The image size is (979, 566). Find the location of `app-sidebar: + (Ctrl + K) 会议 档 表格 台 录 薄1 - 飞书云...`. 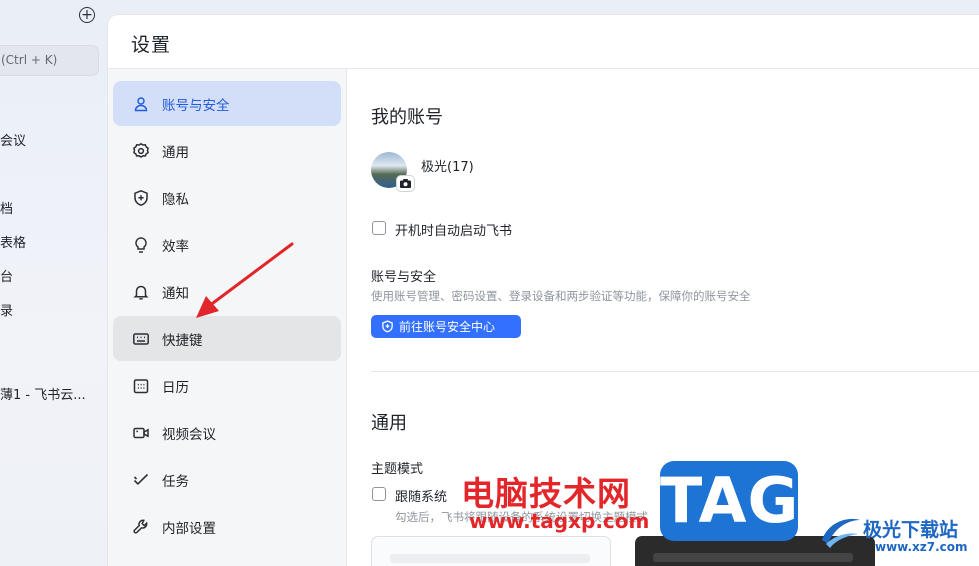

app-sidebar: + (Ctrl + K) 会议 档 表格 台 录 薄1 - 飞书云... is located at coordinates (54, 283).